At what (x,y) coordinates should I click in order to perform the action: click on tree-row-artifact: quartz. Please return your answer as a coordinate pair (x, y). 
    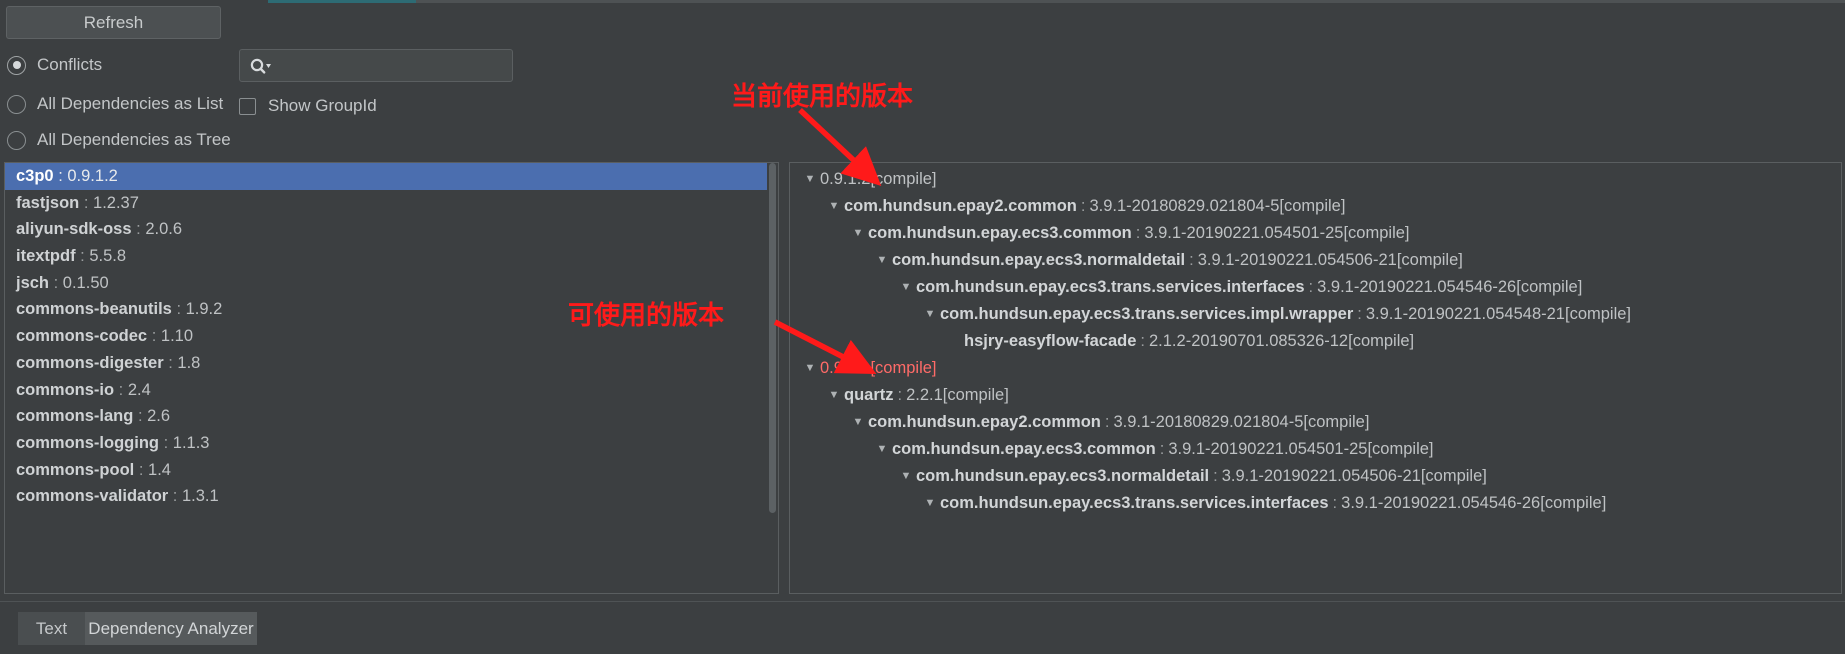
    Looking at the image, I should click on (869, 395).